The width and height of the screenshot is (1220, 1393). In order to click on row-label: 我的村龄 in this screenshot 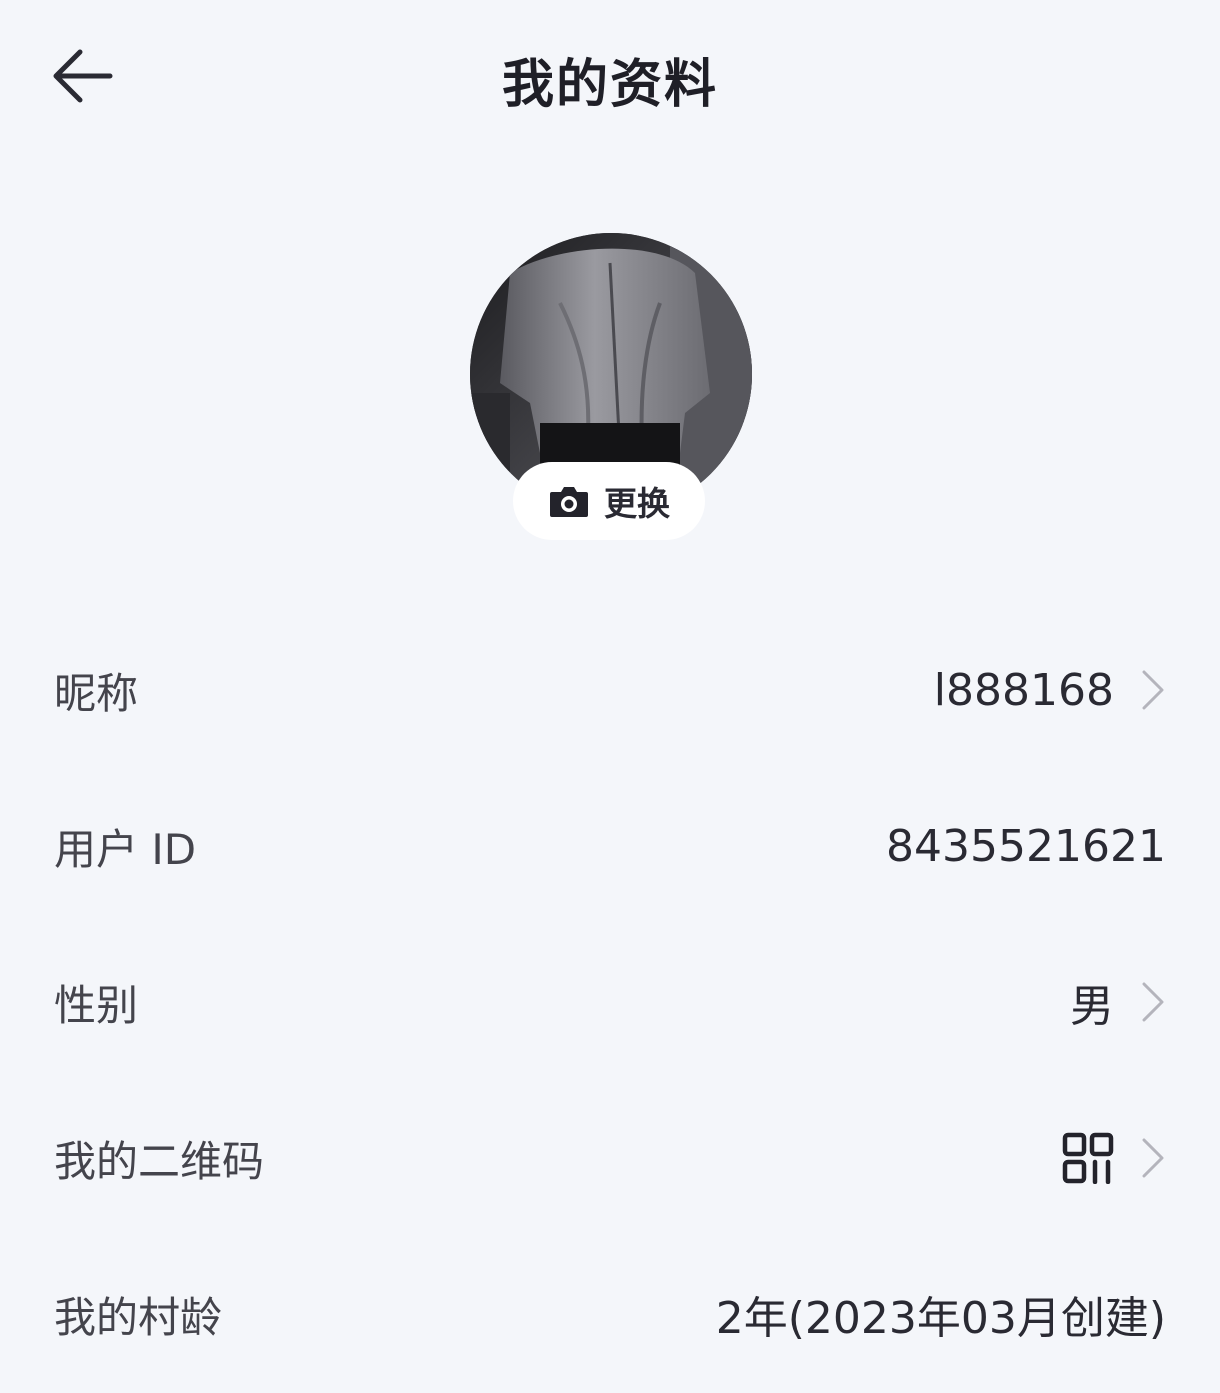, I will do `click(138, 1317)`.